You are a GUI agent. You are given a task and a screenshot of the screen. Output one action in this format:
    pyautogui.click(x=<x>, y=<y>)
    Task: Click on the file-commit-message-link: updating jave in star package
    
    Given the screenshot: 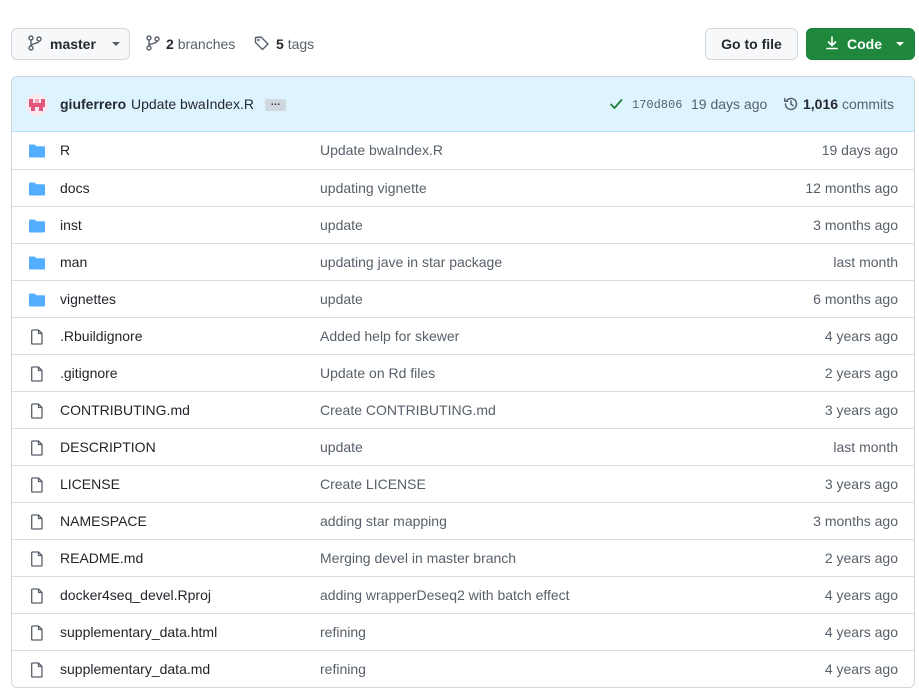 What is the action you would take?
    pyautogui.click(x=411, y=262)
    